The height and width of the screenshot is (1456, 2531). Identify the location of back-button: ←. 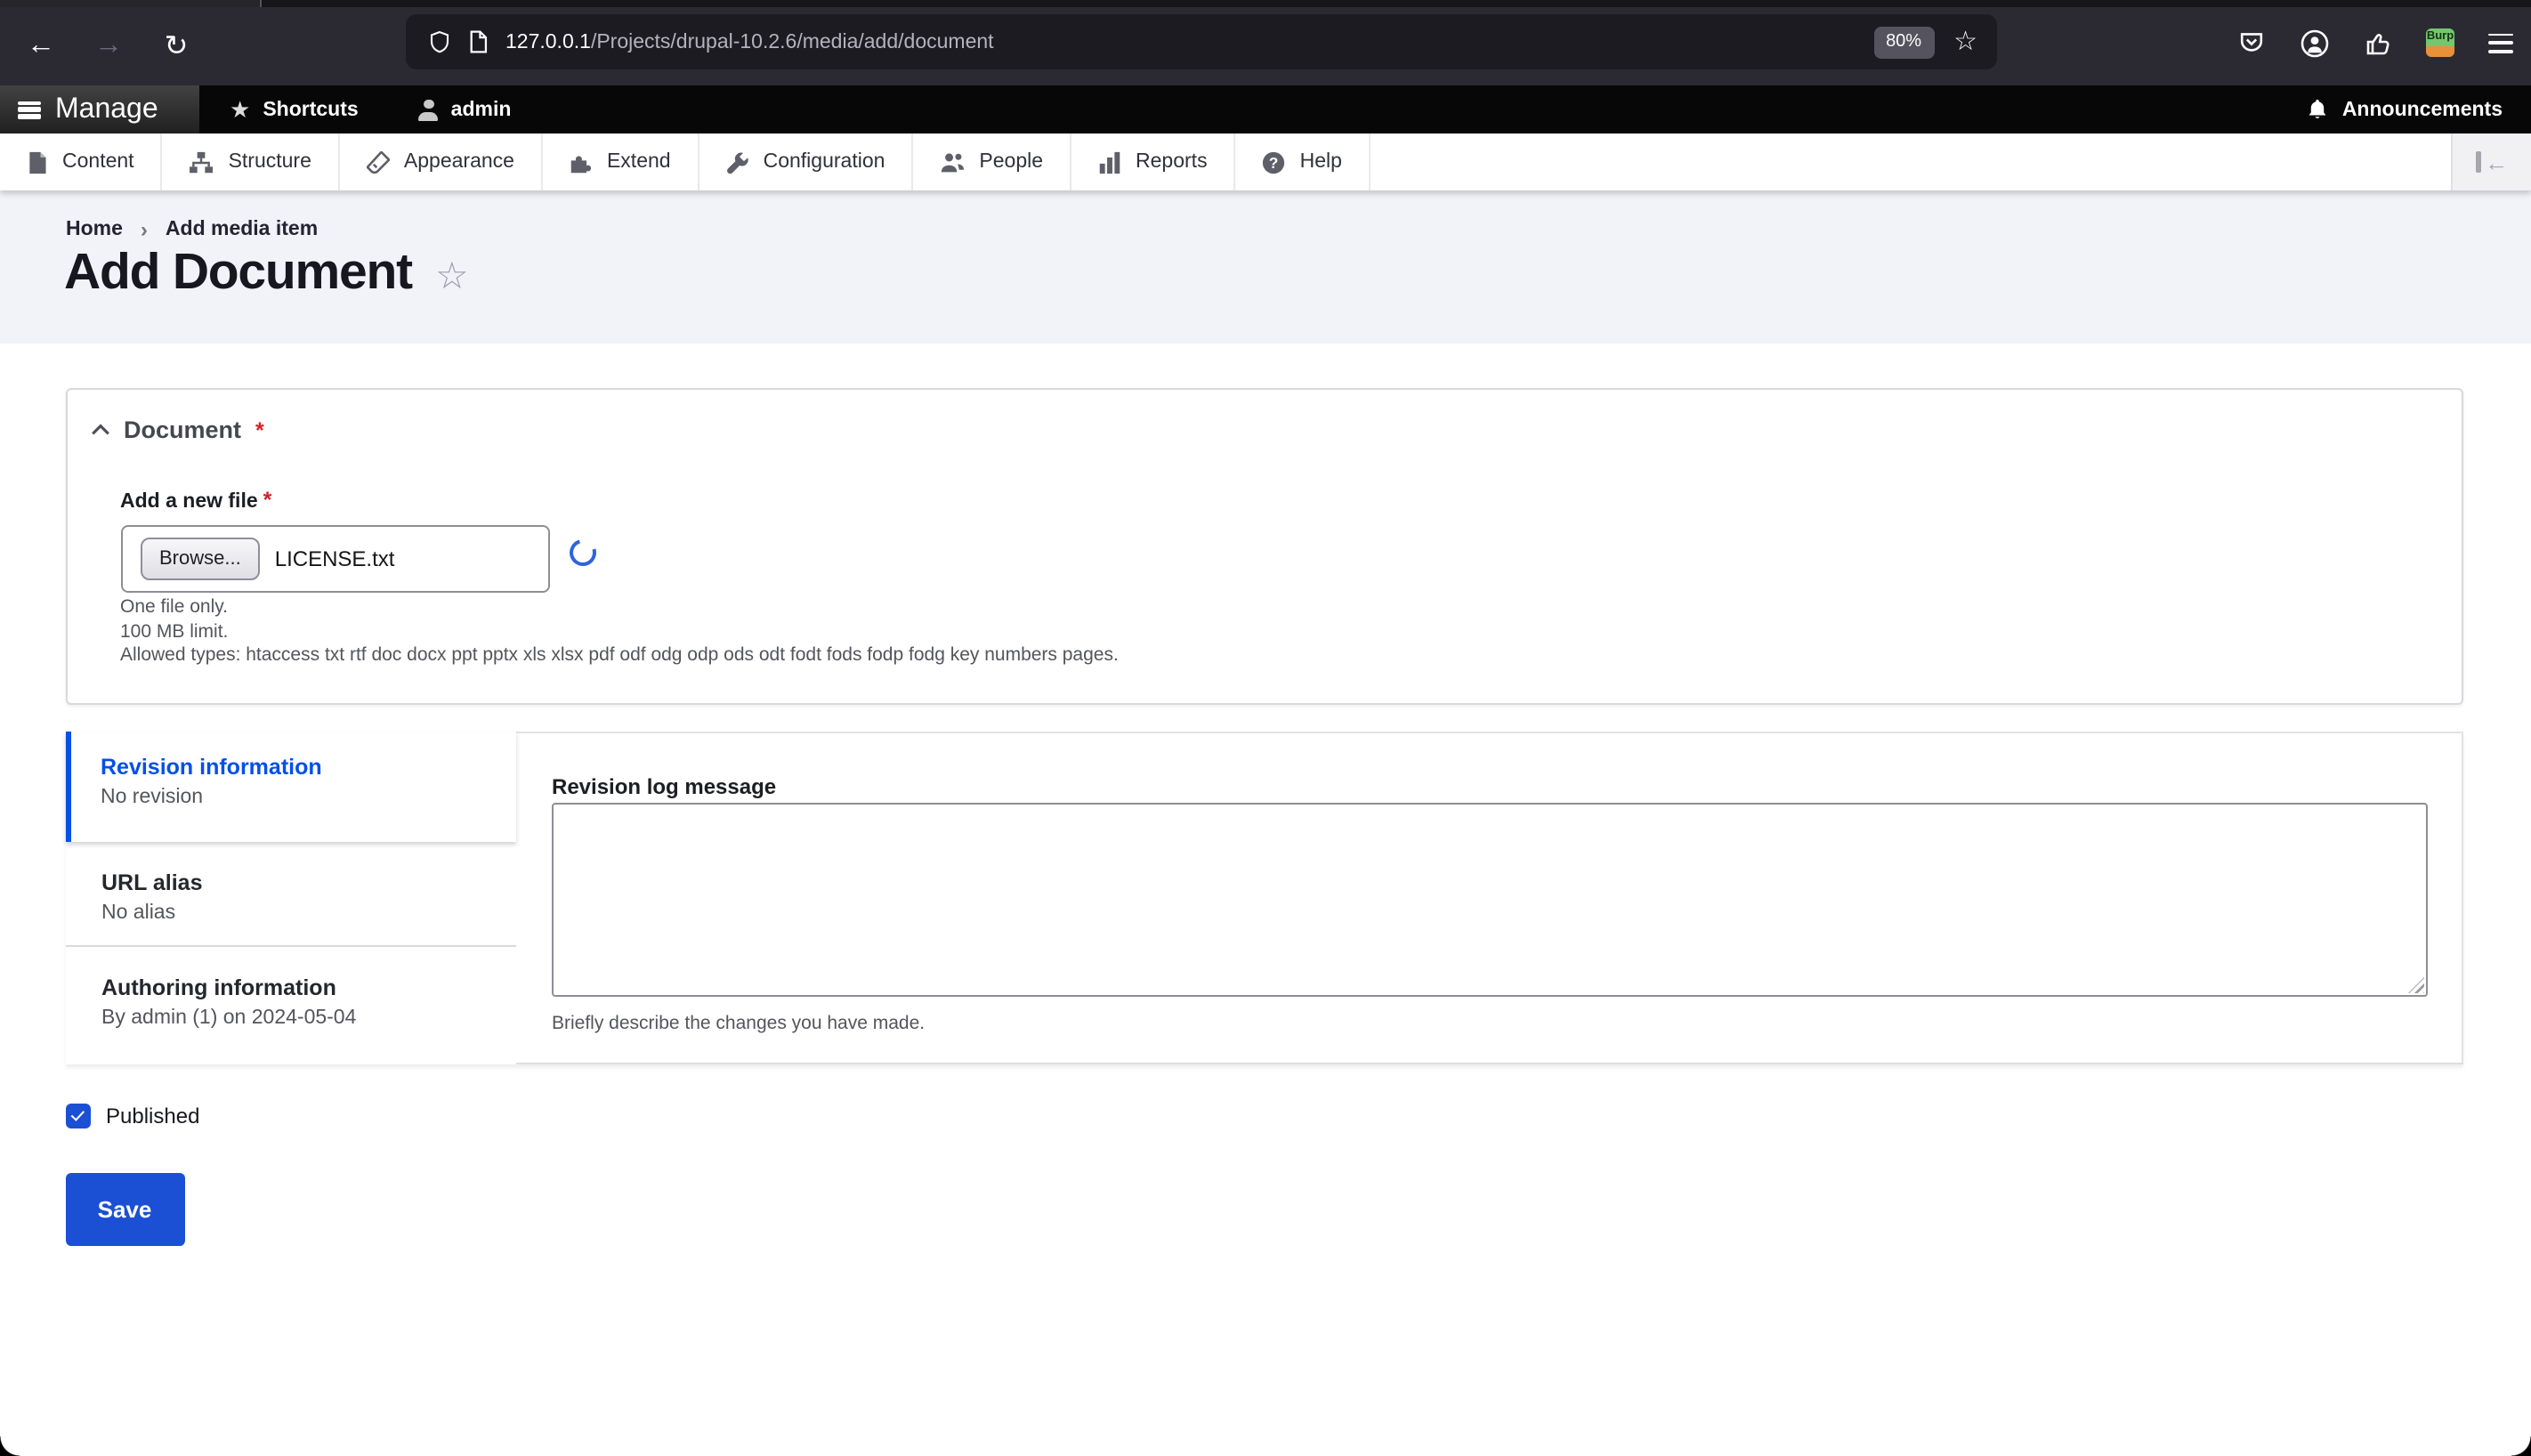
(41, 46).